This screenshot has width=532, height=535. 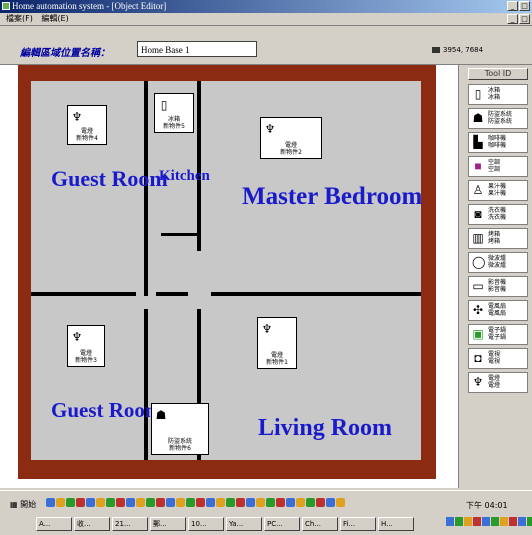 What do you see at coordinates (266, 45) in the screenshot?
I see `location-bar: 編輯區域位置名稱： Home Base 1 3954, 7684` at bounding box center [266, 45].